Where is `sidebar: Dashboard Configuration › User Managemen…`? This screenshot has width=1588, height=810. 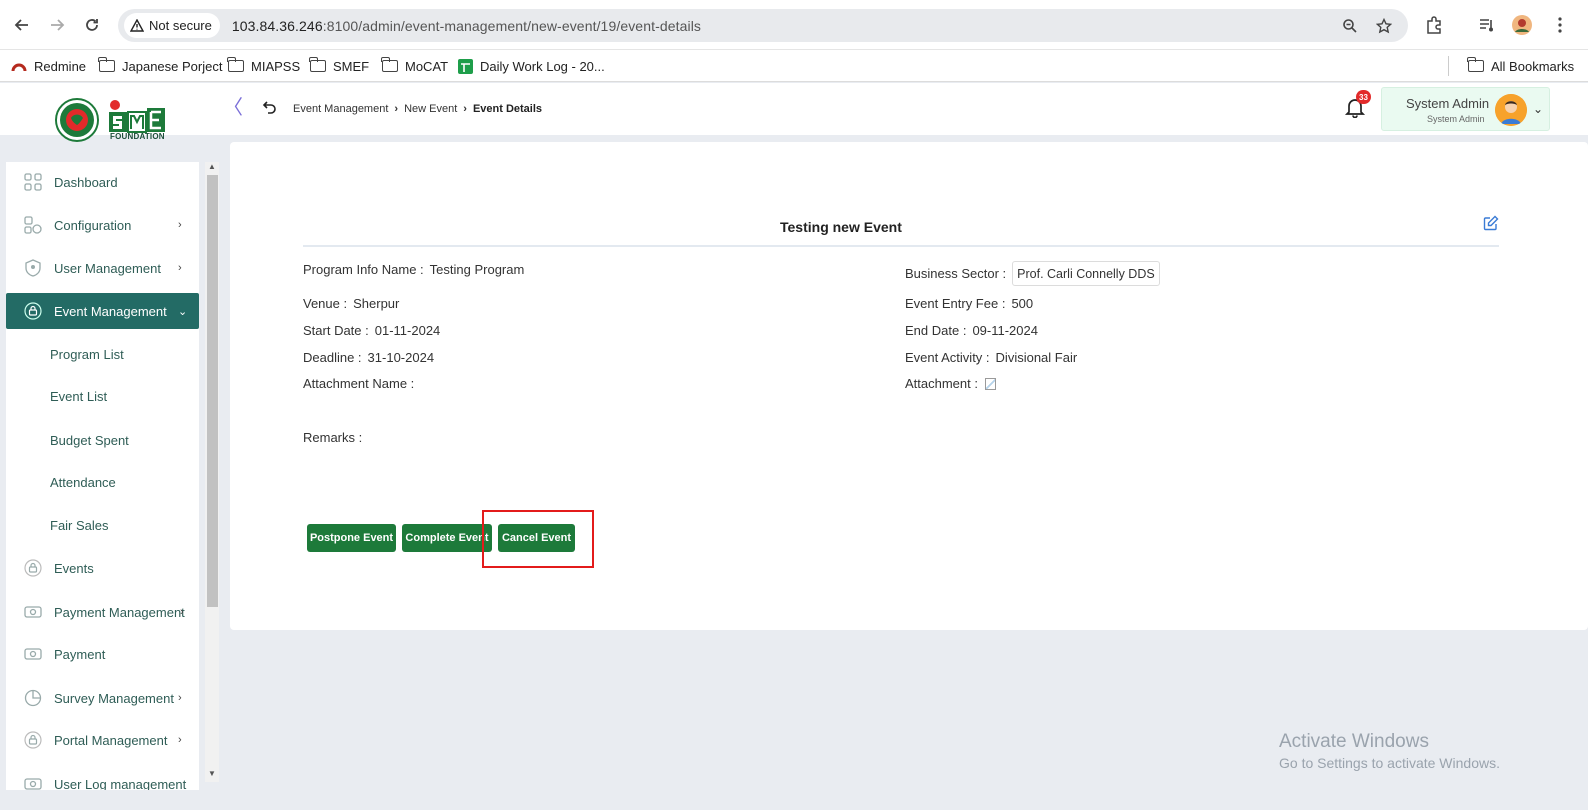
sidebar: Dashboard Configuration › User Managemen… is located at coordinates (102, 476).